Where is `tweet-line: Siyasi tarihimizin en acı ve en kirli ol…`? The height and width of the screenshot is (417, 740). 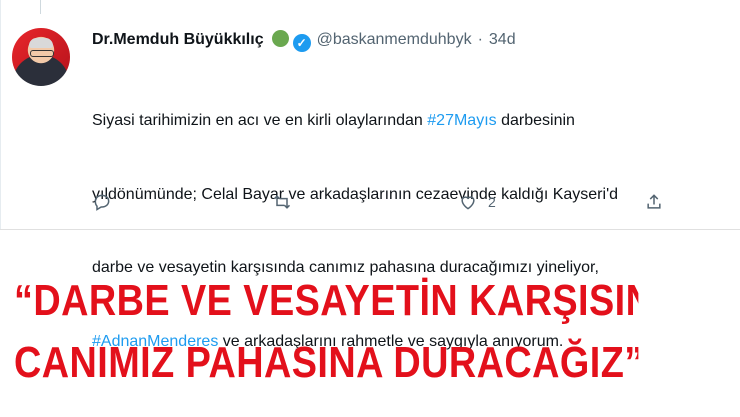 tweet-line: Siyasi tarihimizin en acı ve en kirli ol… is located at coordinates (416, 121).